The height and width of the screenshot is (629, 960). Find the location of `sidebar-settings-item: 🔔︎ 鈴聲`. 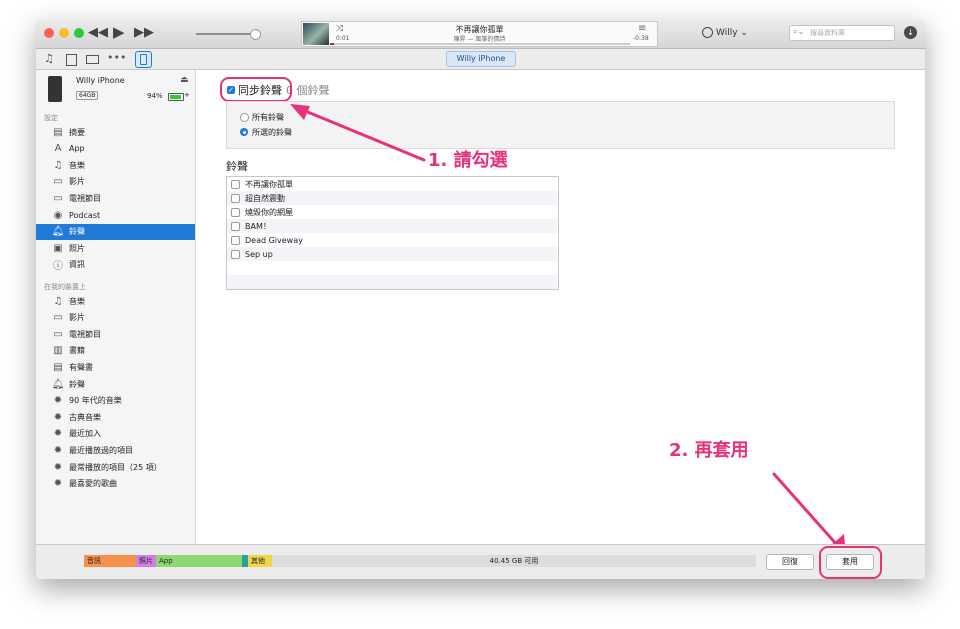

sidebar-settings-item: 🔔︎ 鈴聲 is located at coordinates (115, 231).